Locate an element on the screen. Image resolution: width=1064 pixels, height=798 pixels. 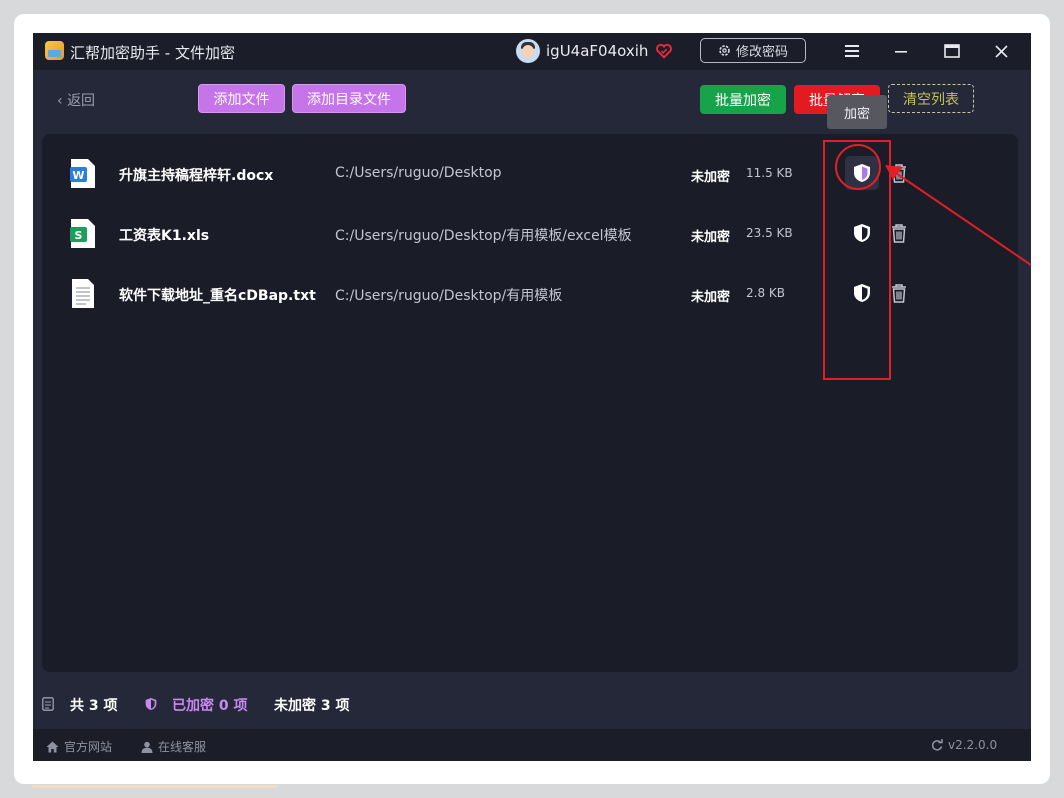
official-website-label: 官方网站 is located at coordinates (88, 747).